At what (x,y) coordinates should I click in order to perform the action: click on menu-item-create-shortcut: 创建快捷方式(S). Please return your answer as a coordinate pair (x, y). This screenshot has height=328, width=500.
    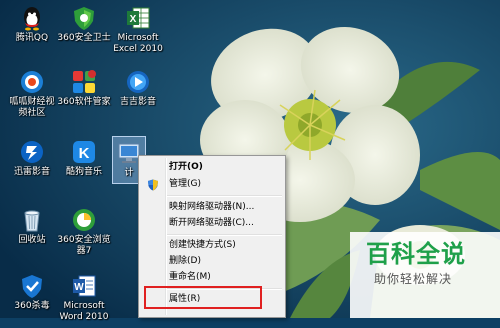
    Looking at the image, I should click on (212, 245).